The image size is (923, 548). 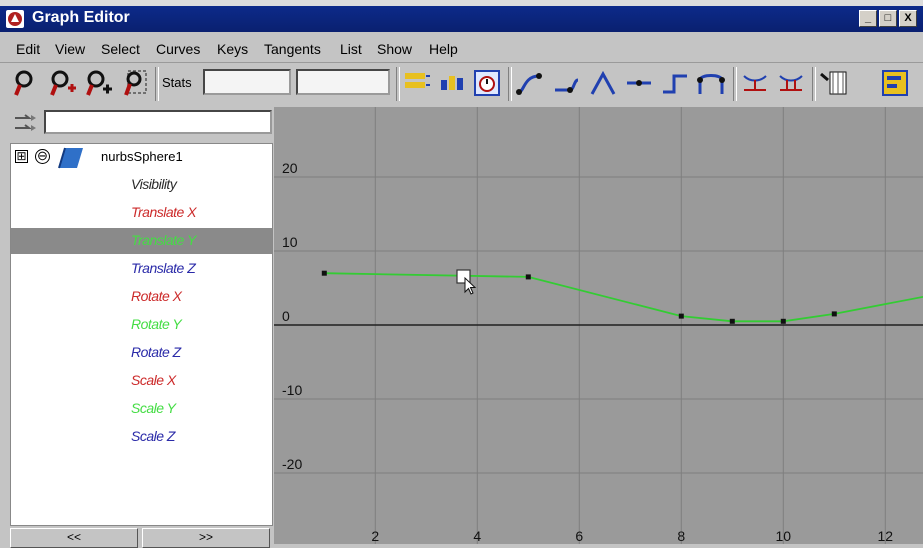 What do you see at coordinates (177, 82) in the screenshot?
I see `stats-label: Stats` at bounding box center [177, 82].